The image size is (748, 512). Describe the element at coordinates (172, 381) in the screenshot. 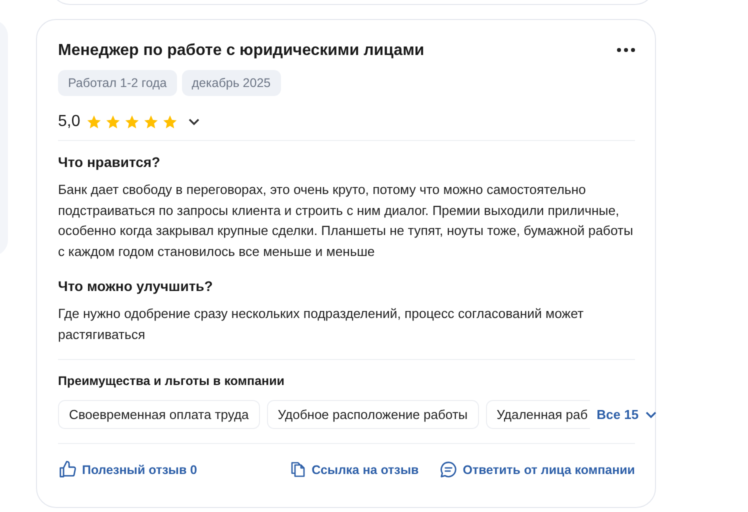

I see `benefits-heading: Преимущества и льготы в компании` at that location.